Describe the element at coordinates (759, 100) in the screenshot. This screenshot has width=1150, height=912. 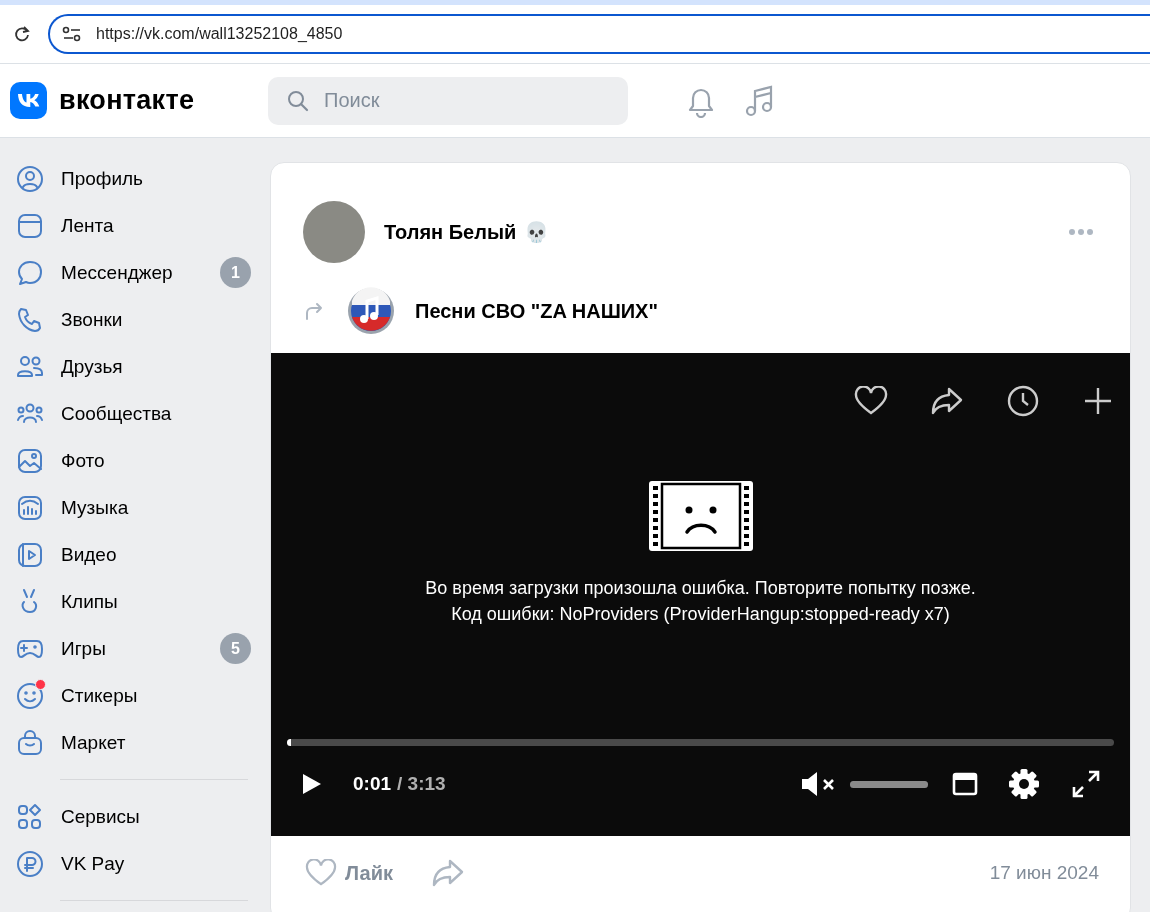
I see `music-note-icon` at that location.